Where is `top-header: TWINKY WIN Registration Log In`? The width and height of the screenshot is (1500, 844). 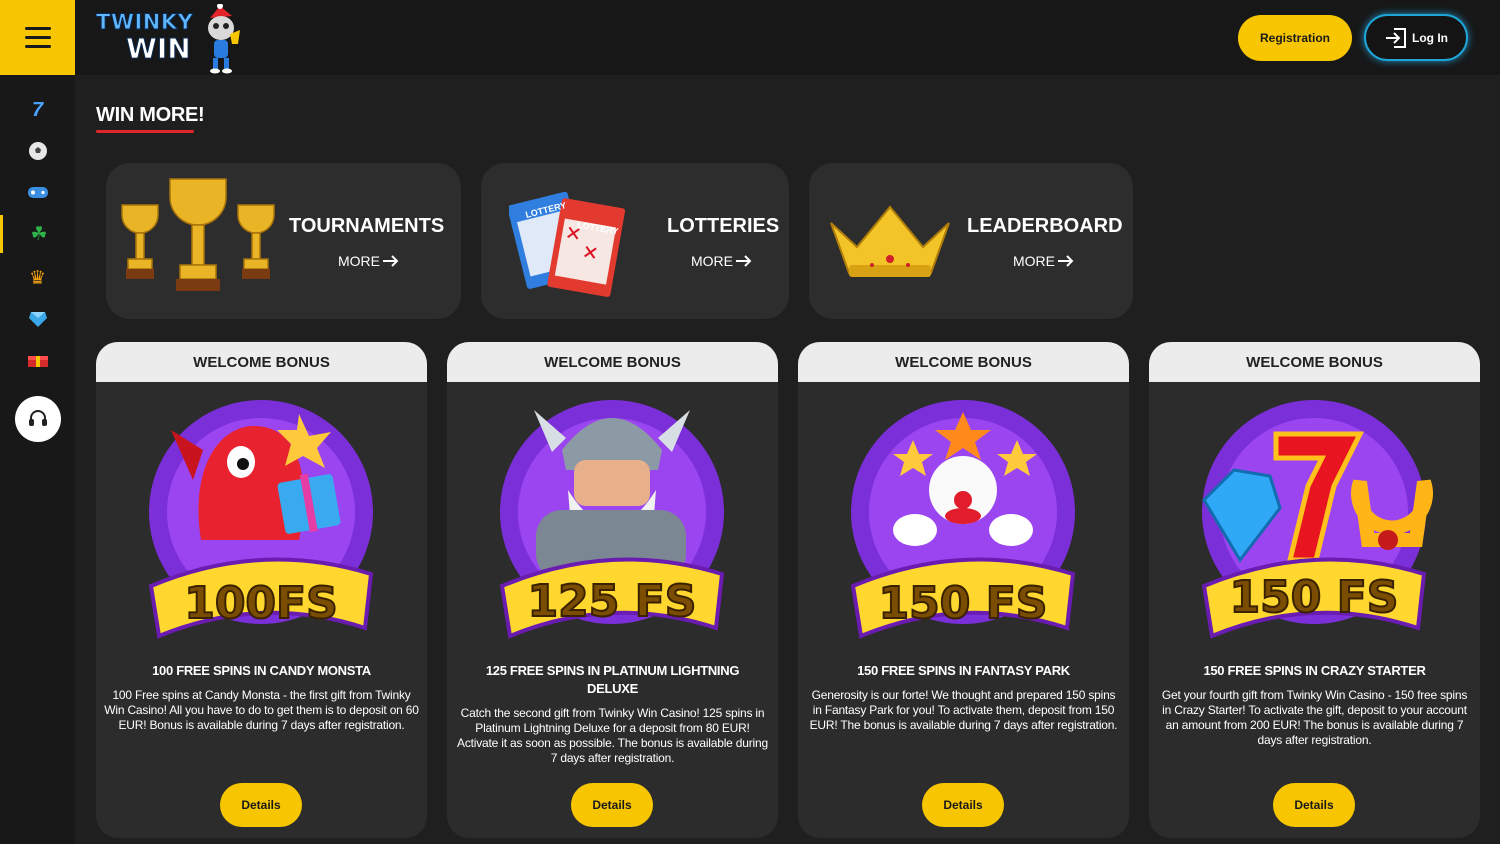
top-header: TWINKY WIN Registration Log In is located at coordinates (750, 37).